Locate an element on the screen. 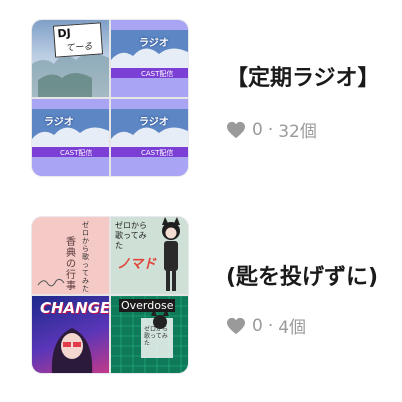  tile-label: Overdose is located at coordinates (147, 305).